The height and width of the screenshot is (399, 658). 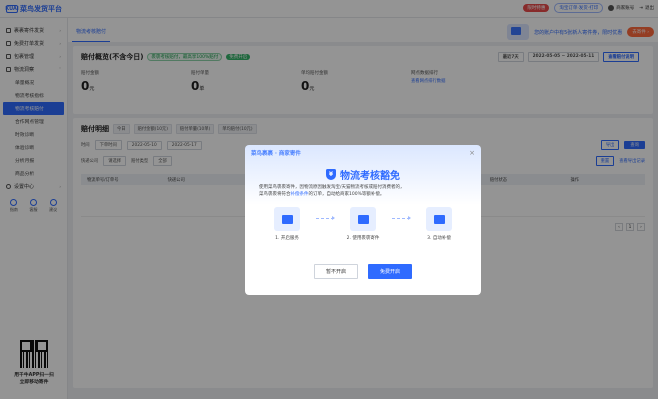 What do you see at coordinates (370, 176) in the screenshot?
I see `modal-title-text: 物流考核豁免` at bounding box center [370, 176].